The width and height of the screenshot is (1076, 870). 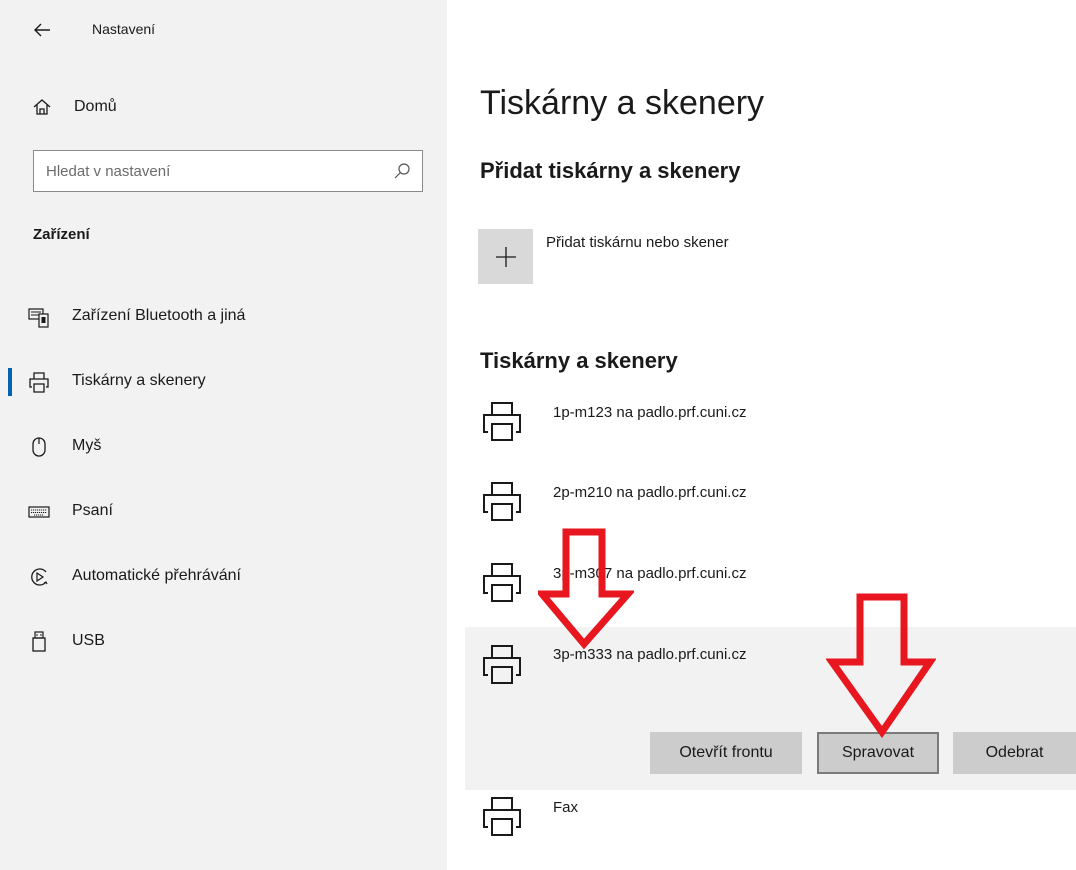 I want to click on add-section-title: Přidat tiskárny a skenery, so click(x=610, y=170).